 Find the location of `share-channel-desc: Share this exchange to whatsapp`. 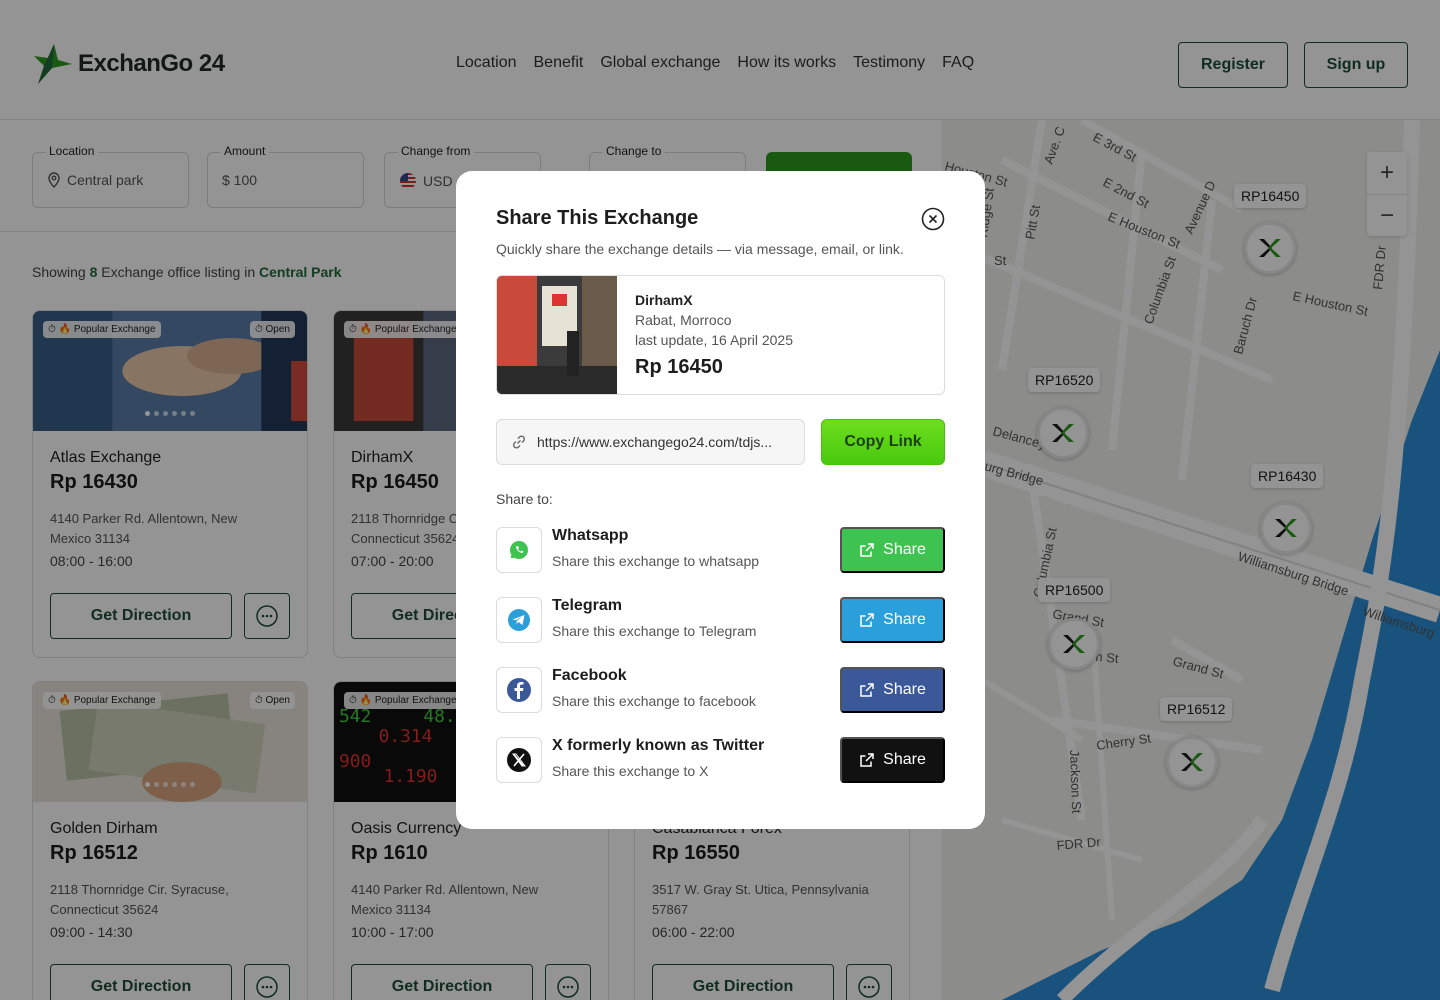

share-channel-desc: Share this exchange to whatsapp is located at coordinates (656, 561).